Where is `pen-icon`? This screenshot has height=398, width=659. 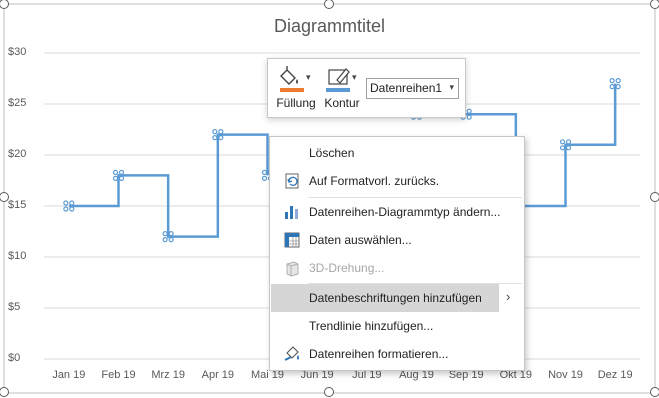
pen-icon is located at coordinates (339, 76).